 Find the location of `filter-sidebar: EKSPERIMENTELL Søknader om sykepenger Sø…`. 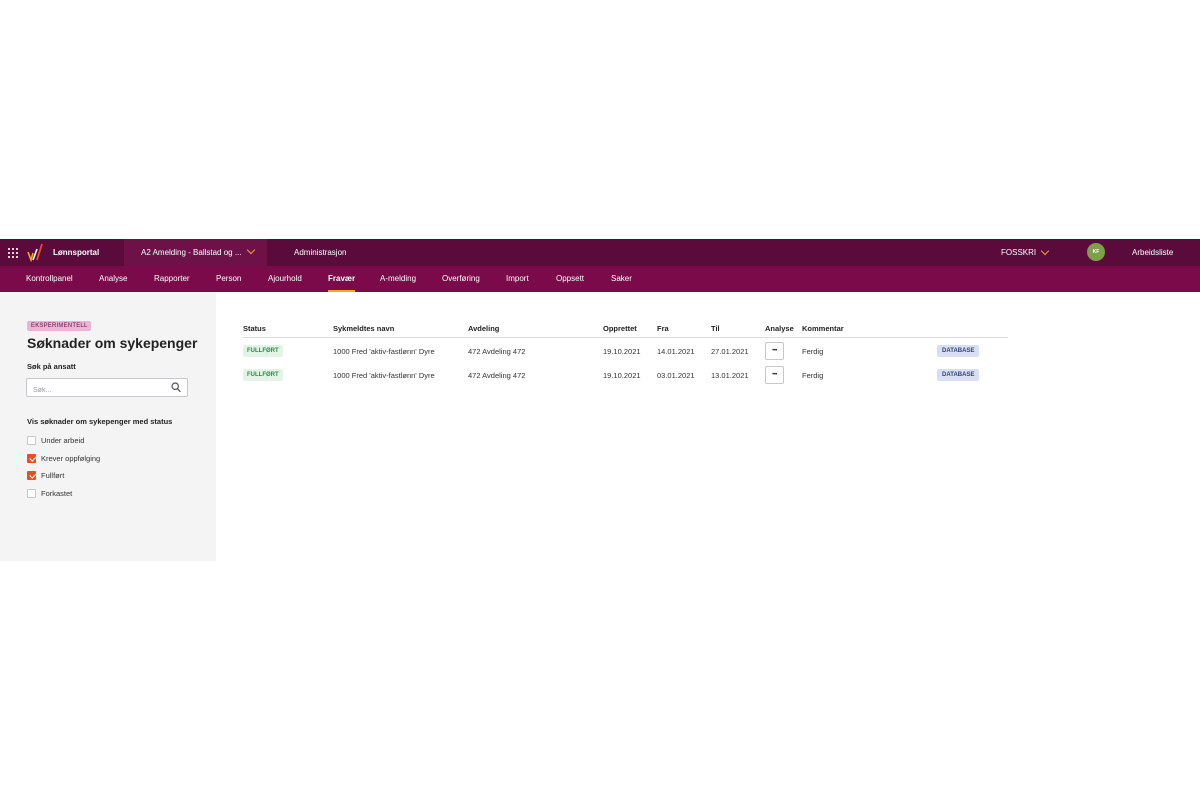

filter-sidebar: EKSPERIMENTELL Søknader om sykepenger Sø… is located at coordinates (108, 426).